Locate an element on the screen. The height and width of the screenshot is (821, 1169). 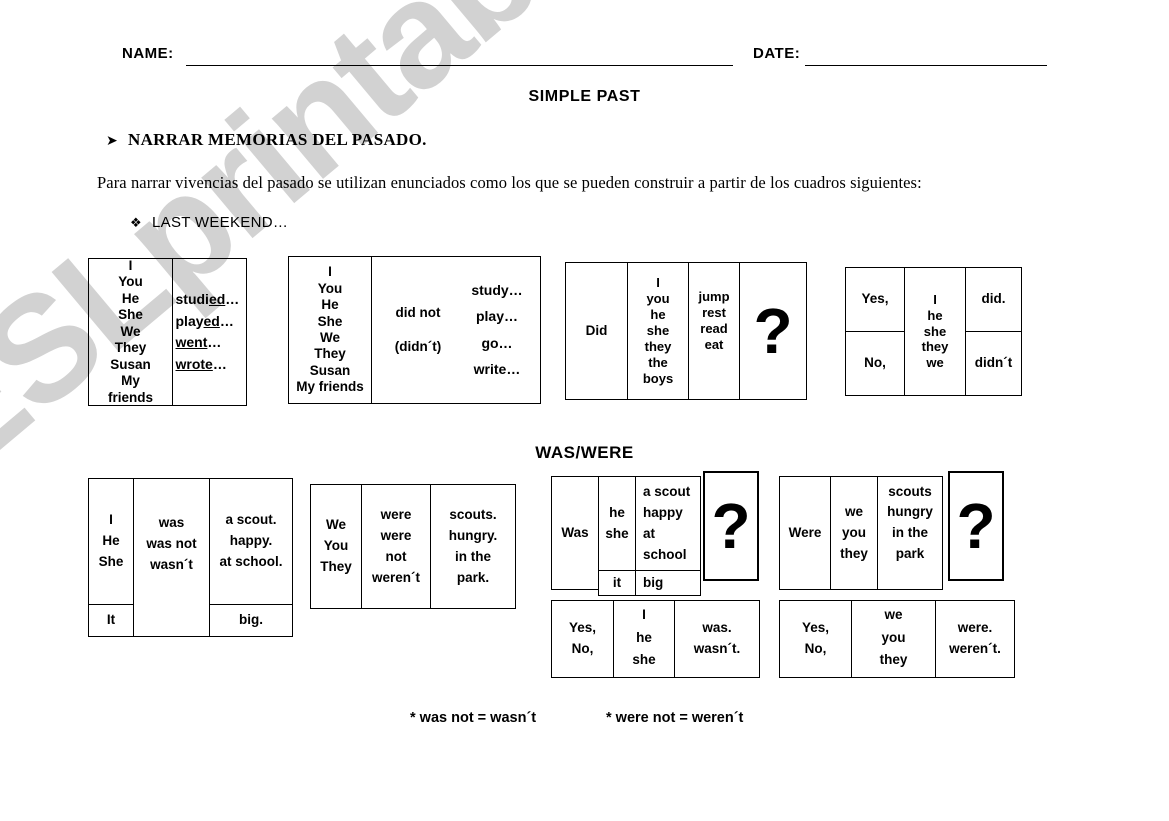
complement-item: park. is located at coordinates (473, 577).